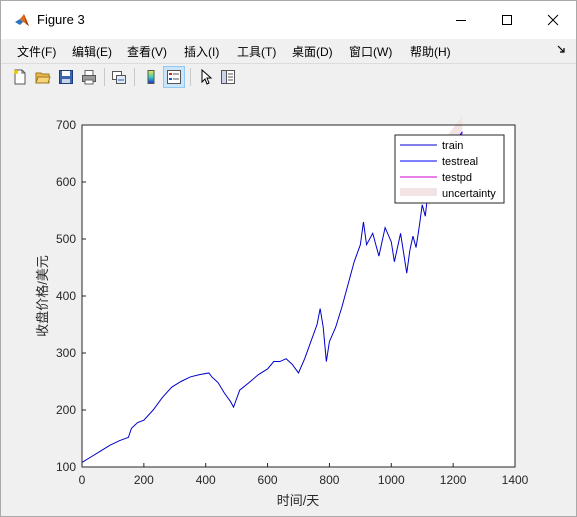 Image resolution: width=577 pixels, height=517 pixels. I want to click on x-tick-label: 600, so click(268, 480).